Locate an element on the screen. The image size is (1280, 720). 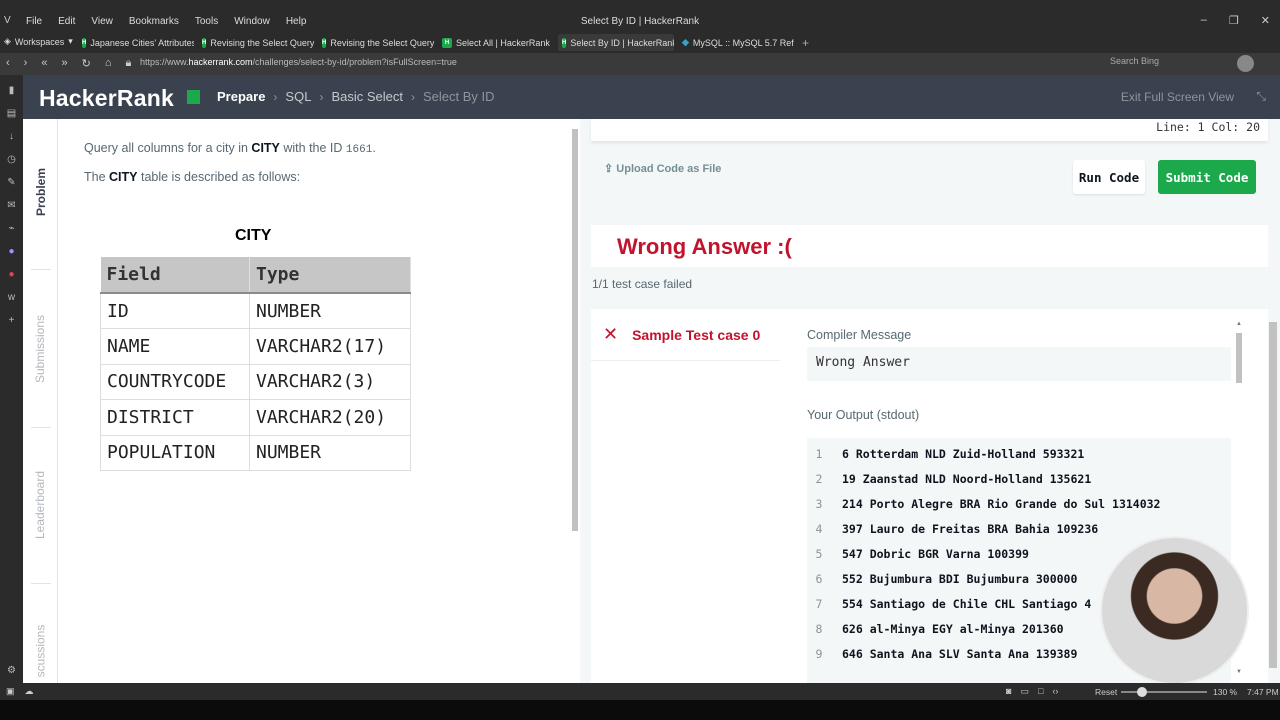
profile-avatar is located at coordinates (1245, 63).